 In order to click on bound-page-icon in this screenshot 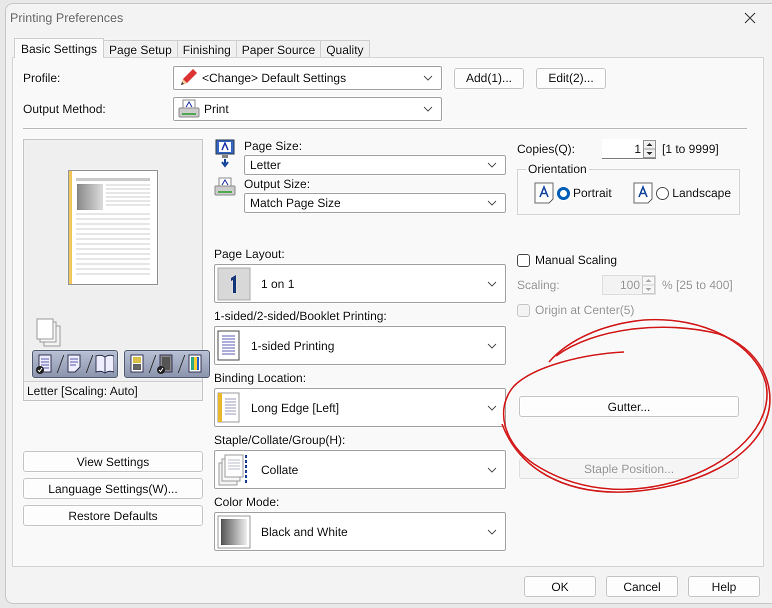, I will do `click(229, 408)`.